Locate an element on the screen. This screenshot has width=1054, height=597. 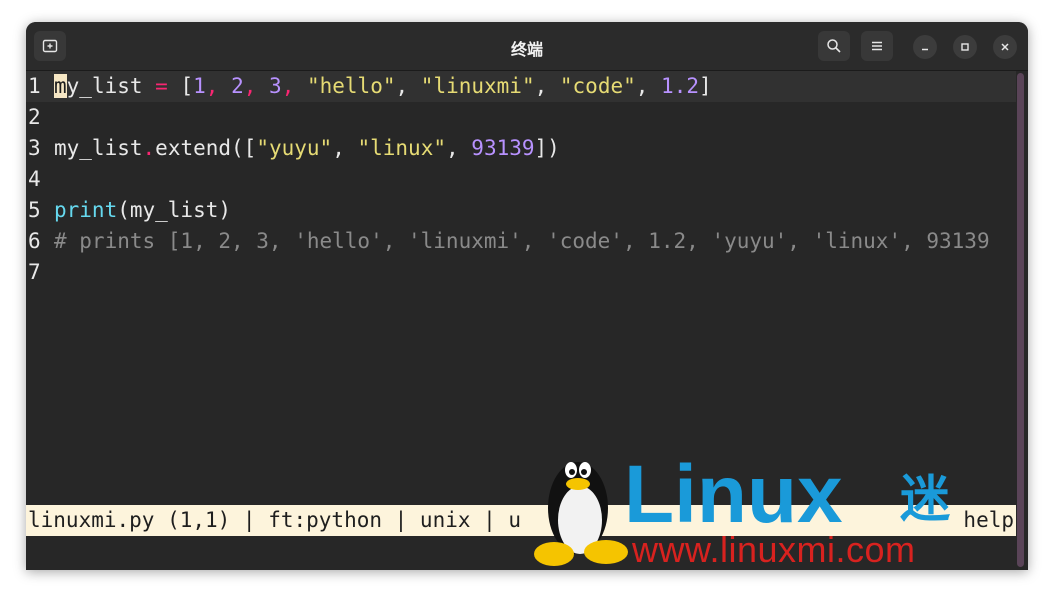
brand-suffix-text: 迷 is located at coordinates (925, 499).